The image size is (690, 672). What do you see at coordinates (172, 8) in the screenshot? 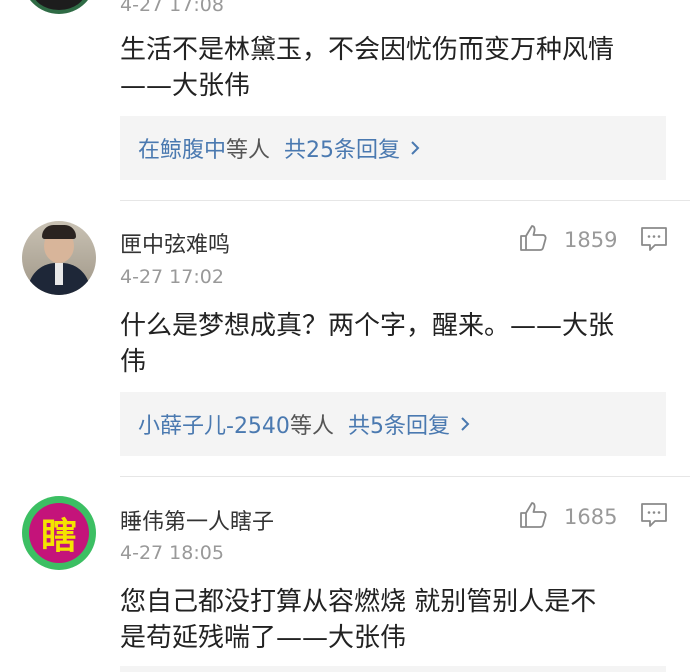
I see `comment-time: 4-27 17:08` at bounding box center [172, 8].